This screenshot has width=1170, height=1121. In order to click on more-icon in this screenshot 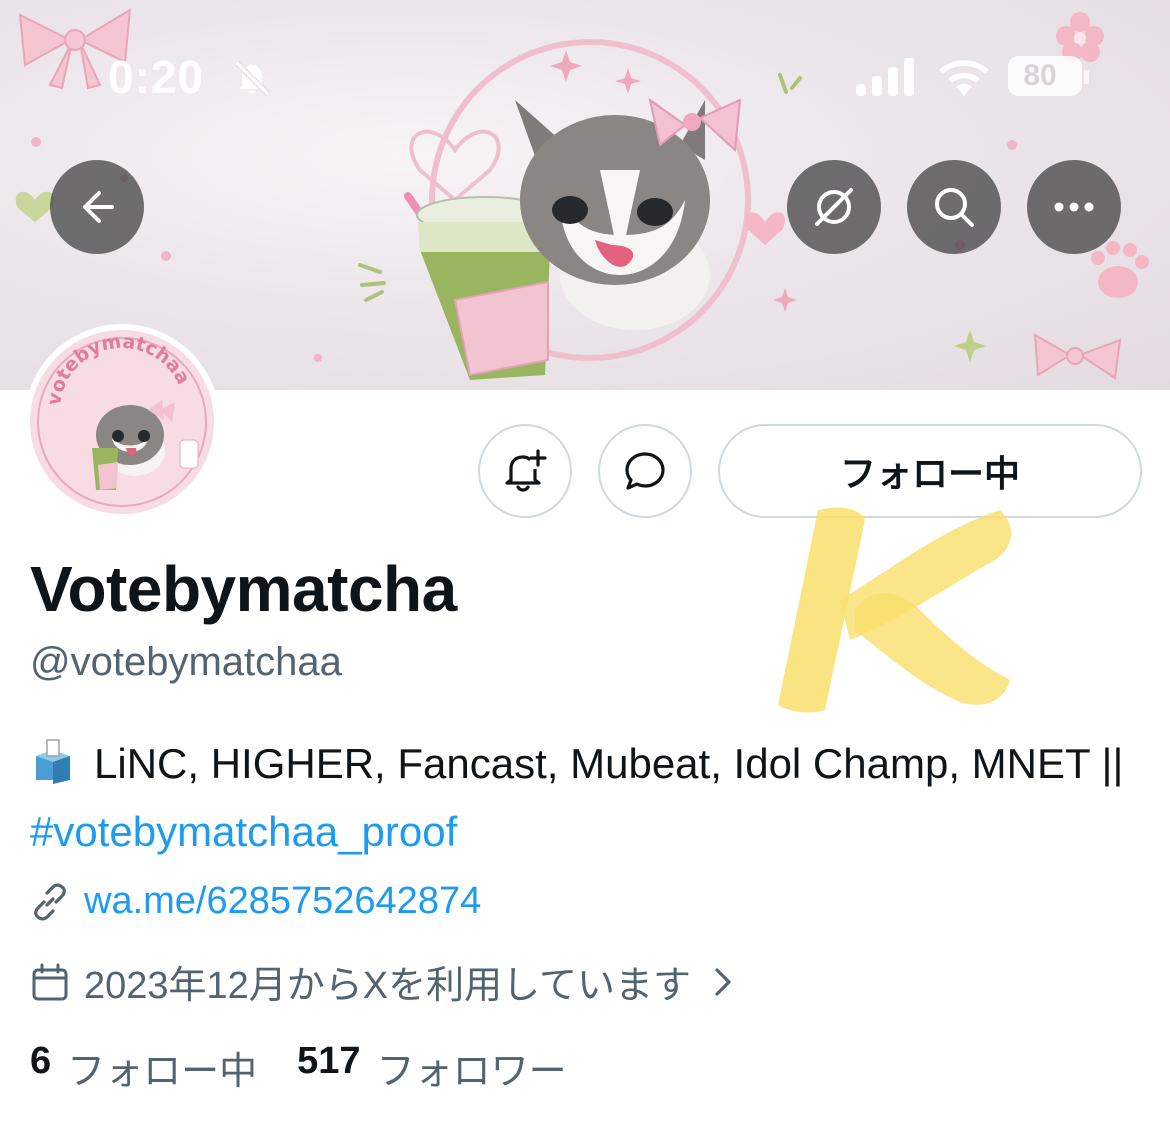, I will do `click(1074, 207)`.